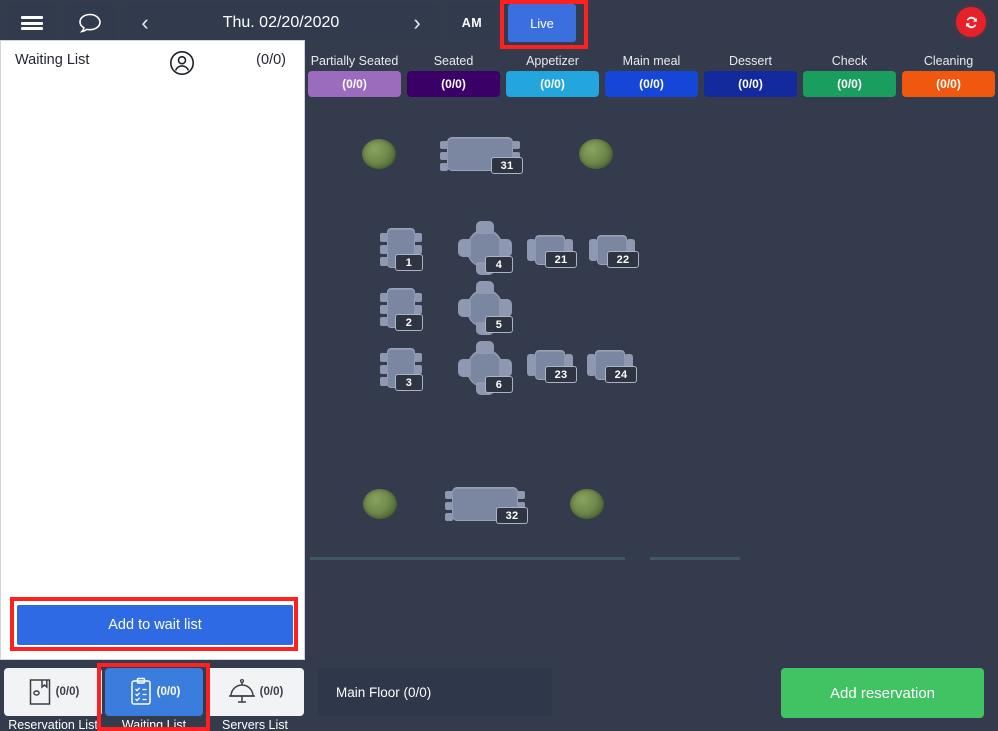 Image resolution: width=998 pixels, height=731 pixels. What do you see at coordinates (140, 691) in the screenshot?
I see `clipboard-icon` at bounding box center [140, 691].